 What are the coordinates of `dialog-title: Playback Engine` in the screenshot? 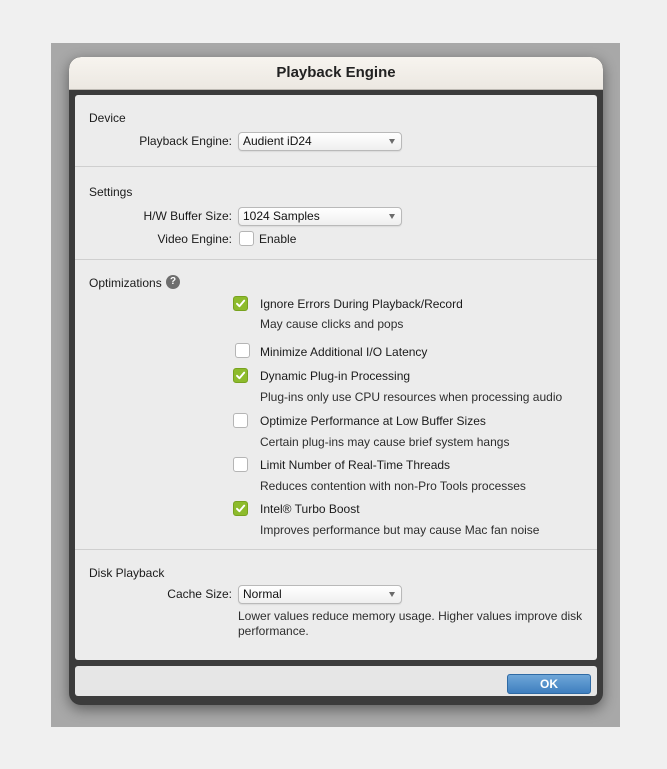 It's located at (336, 73).